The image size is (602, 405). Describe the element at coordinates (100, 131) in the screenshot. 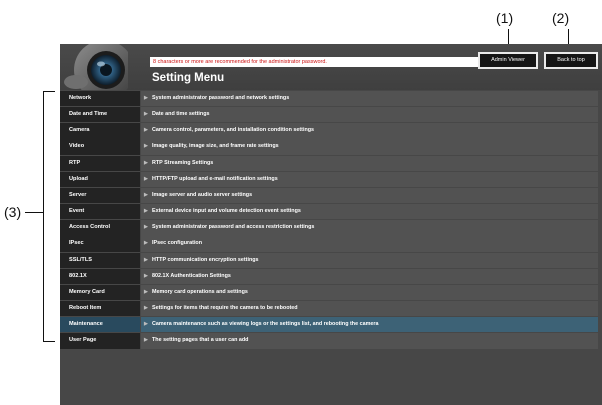

I see `menu-item-label: Camera` at that location.